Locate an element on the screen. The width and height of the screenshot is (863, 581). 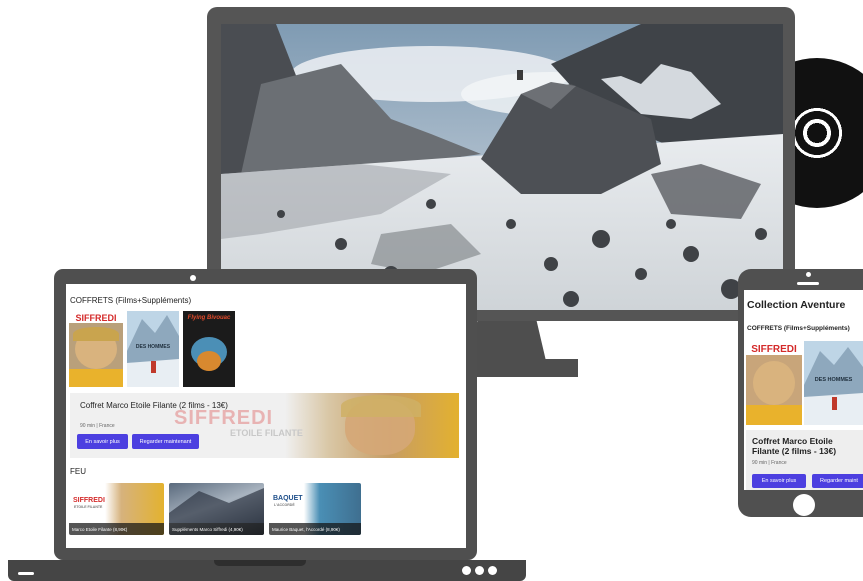
thumbnail-logo-subtitle: L'ACCORDÉ is located at coordinates (284, 505).